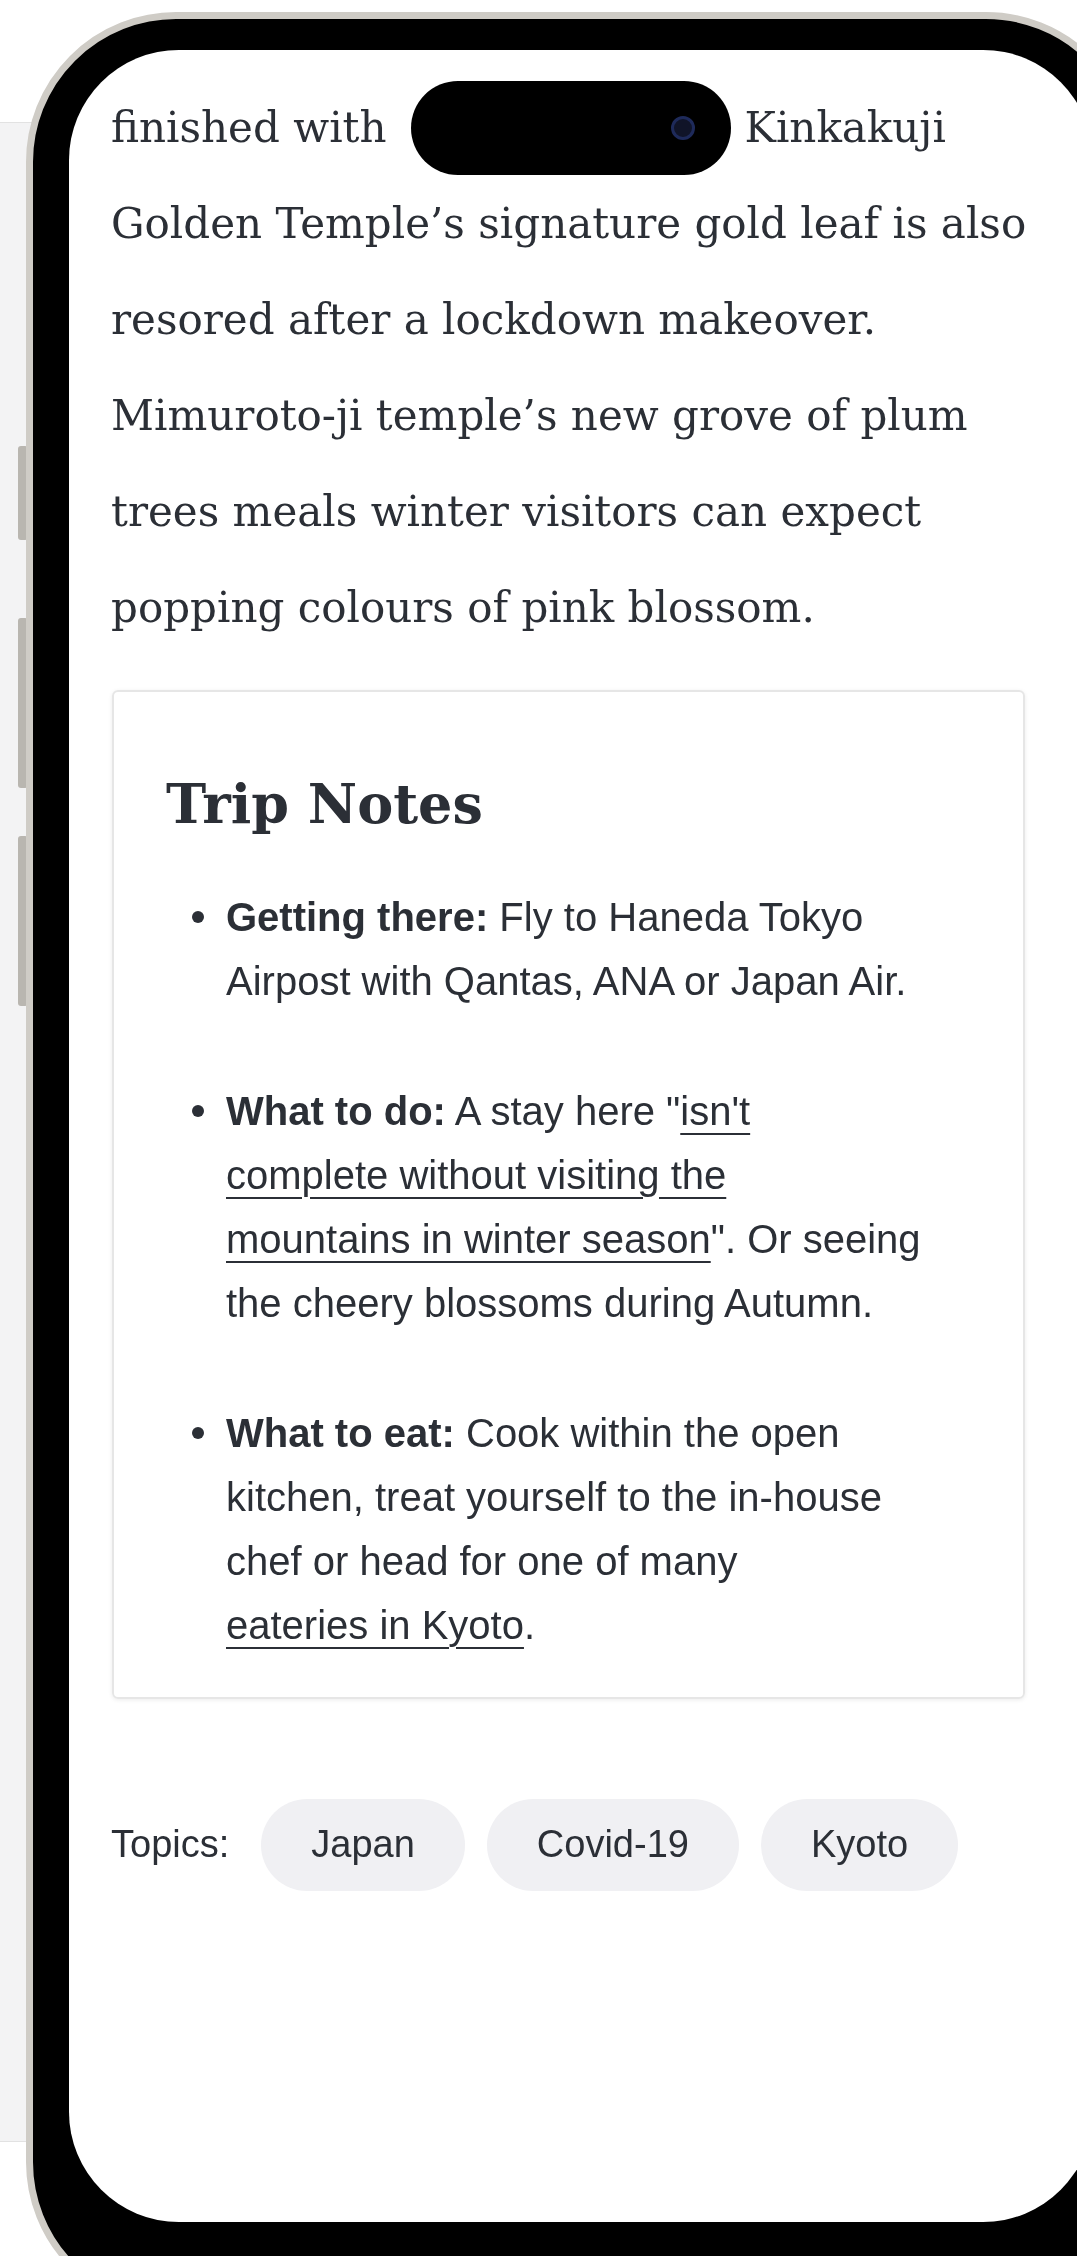  What do you see at coordinates (682, 128) in the screenshot?
I see `camera-icon` at bounding box center [682, 128].